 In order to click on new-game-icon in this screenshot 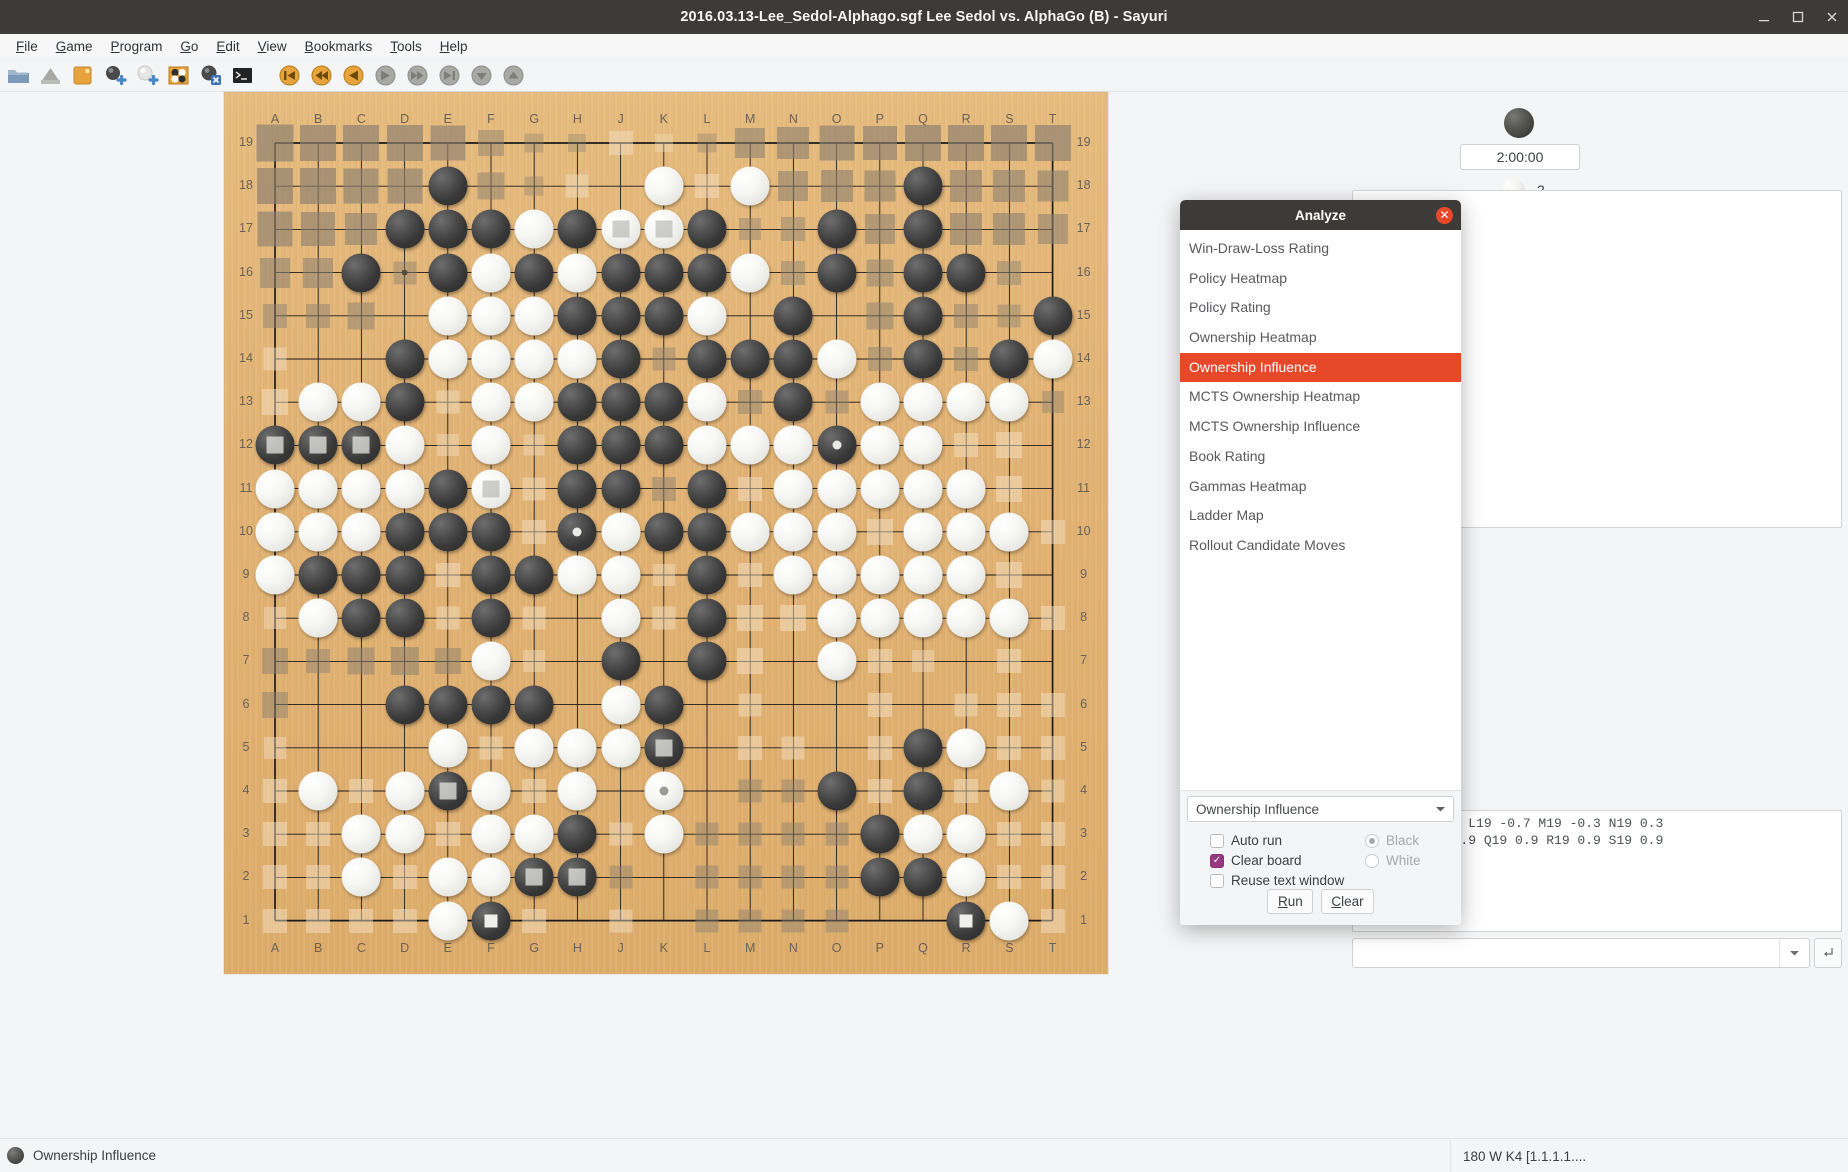, I will do `click(82, 75)`.